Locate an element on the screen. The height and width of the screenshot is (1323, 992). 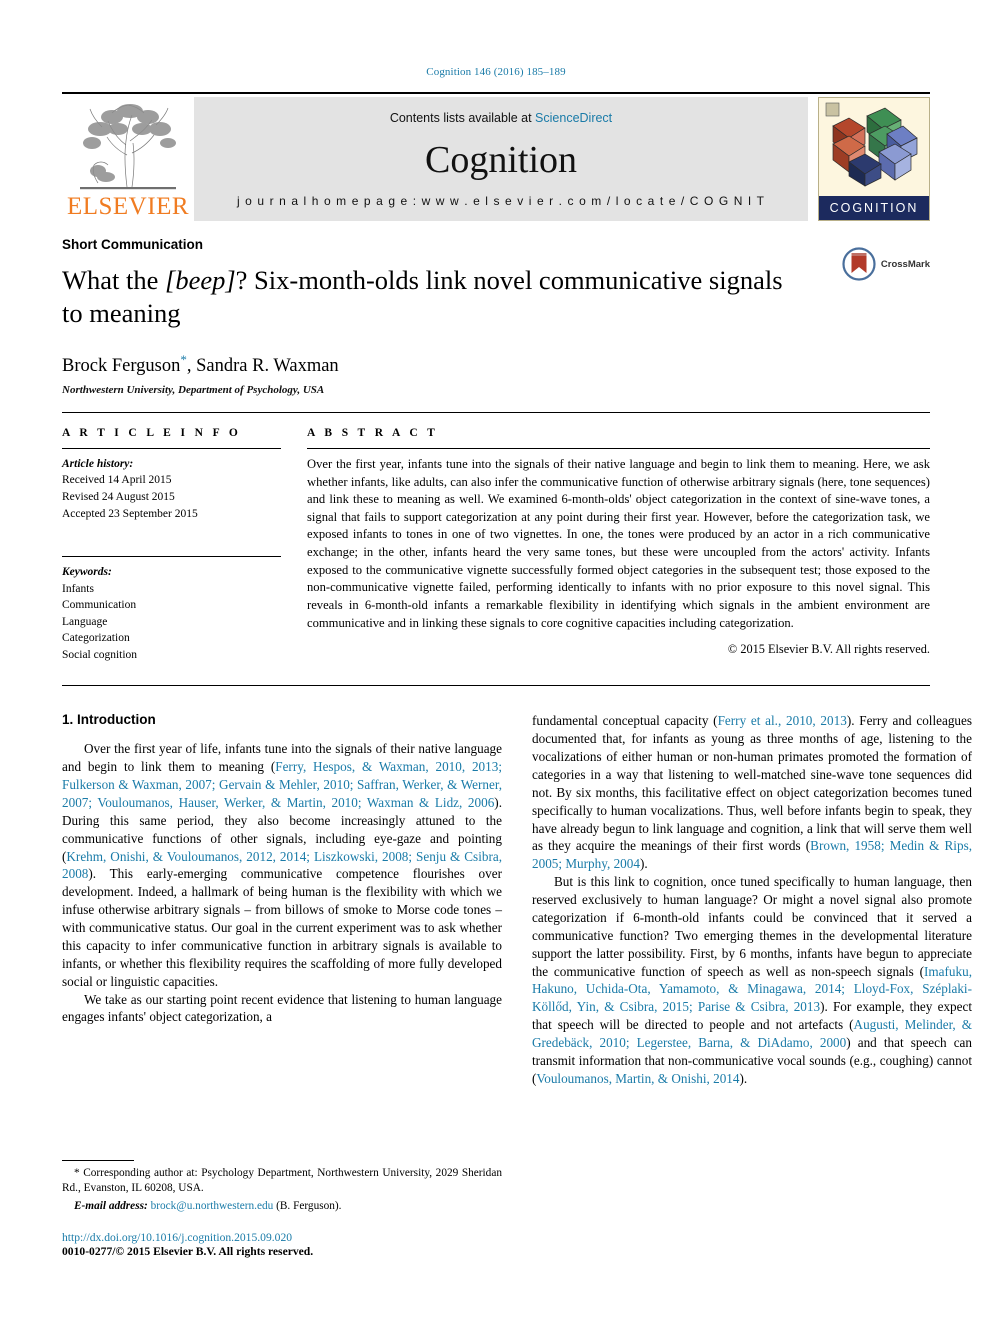
text-run: fundamental conceptual capacity ( is located at coordinates (625, 721).